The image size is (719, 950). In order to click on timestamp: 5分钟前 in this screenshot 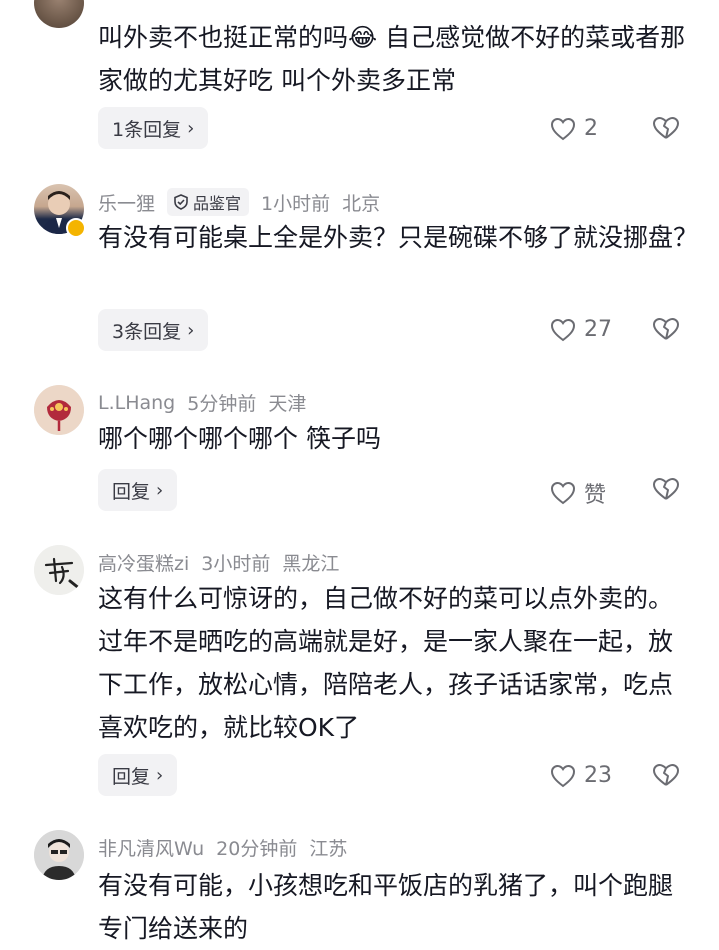, I will do `click(222, 404)`.